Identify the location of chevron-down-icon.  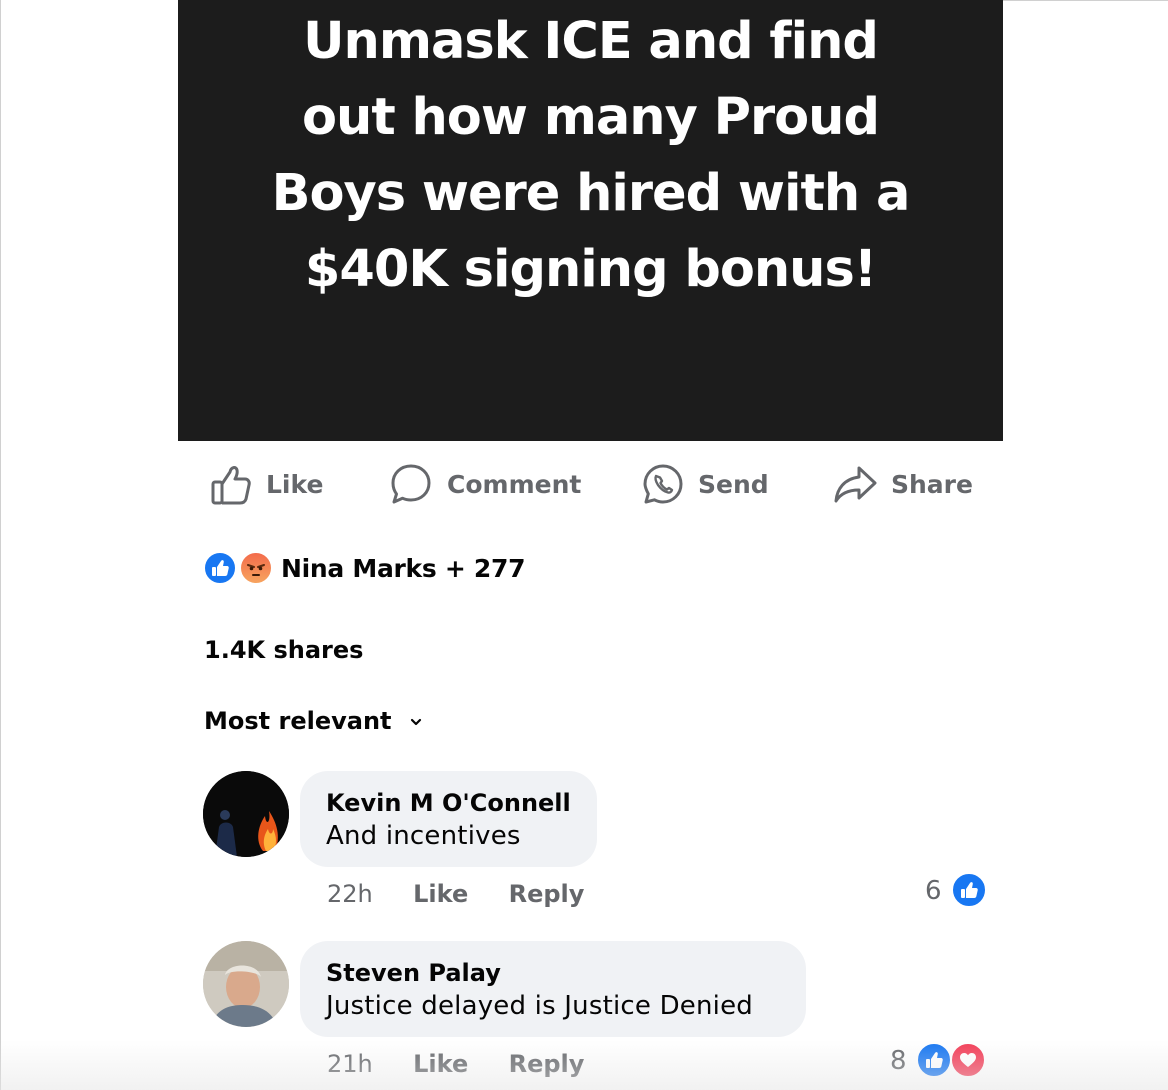
(415, 722).